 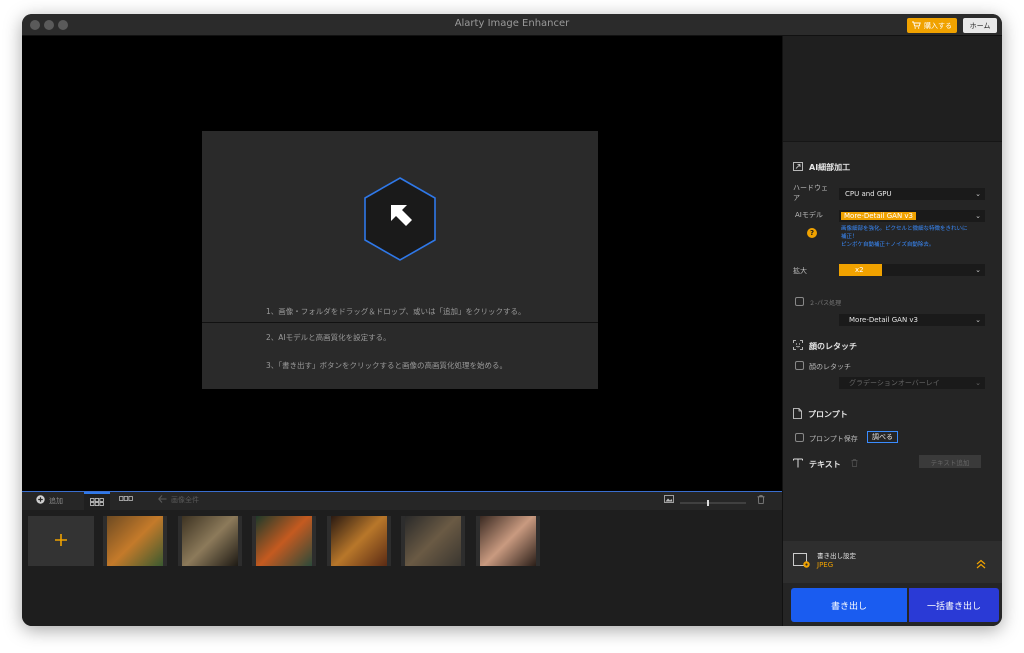 I want to click on thumbnail-strip, so click(x=402, y=568).